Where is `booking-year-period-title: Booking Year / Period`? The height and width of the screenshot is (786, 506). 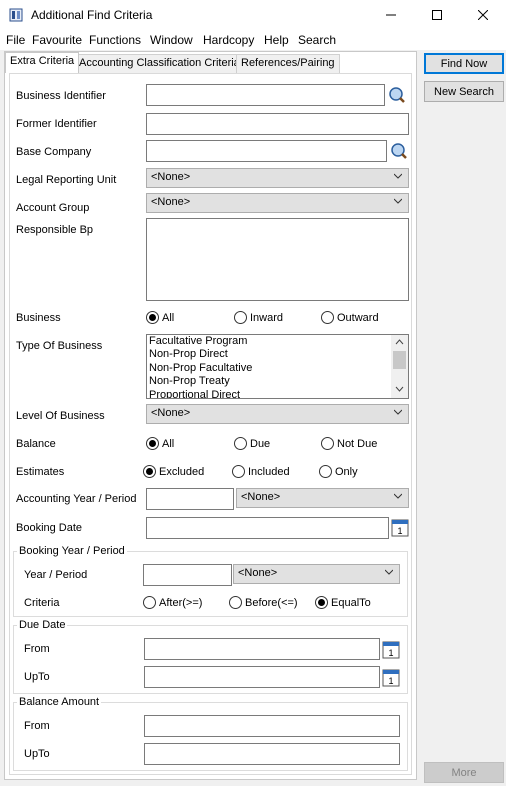 booking-year-period-title: Booking Year / Period is located at coordinates (72, 551).